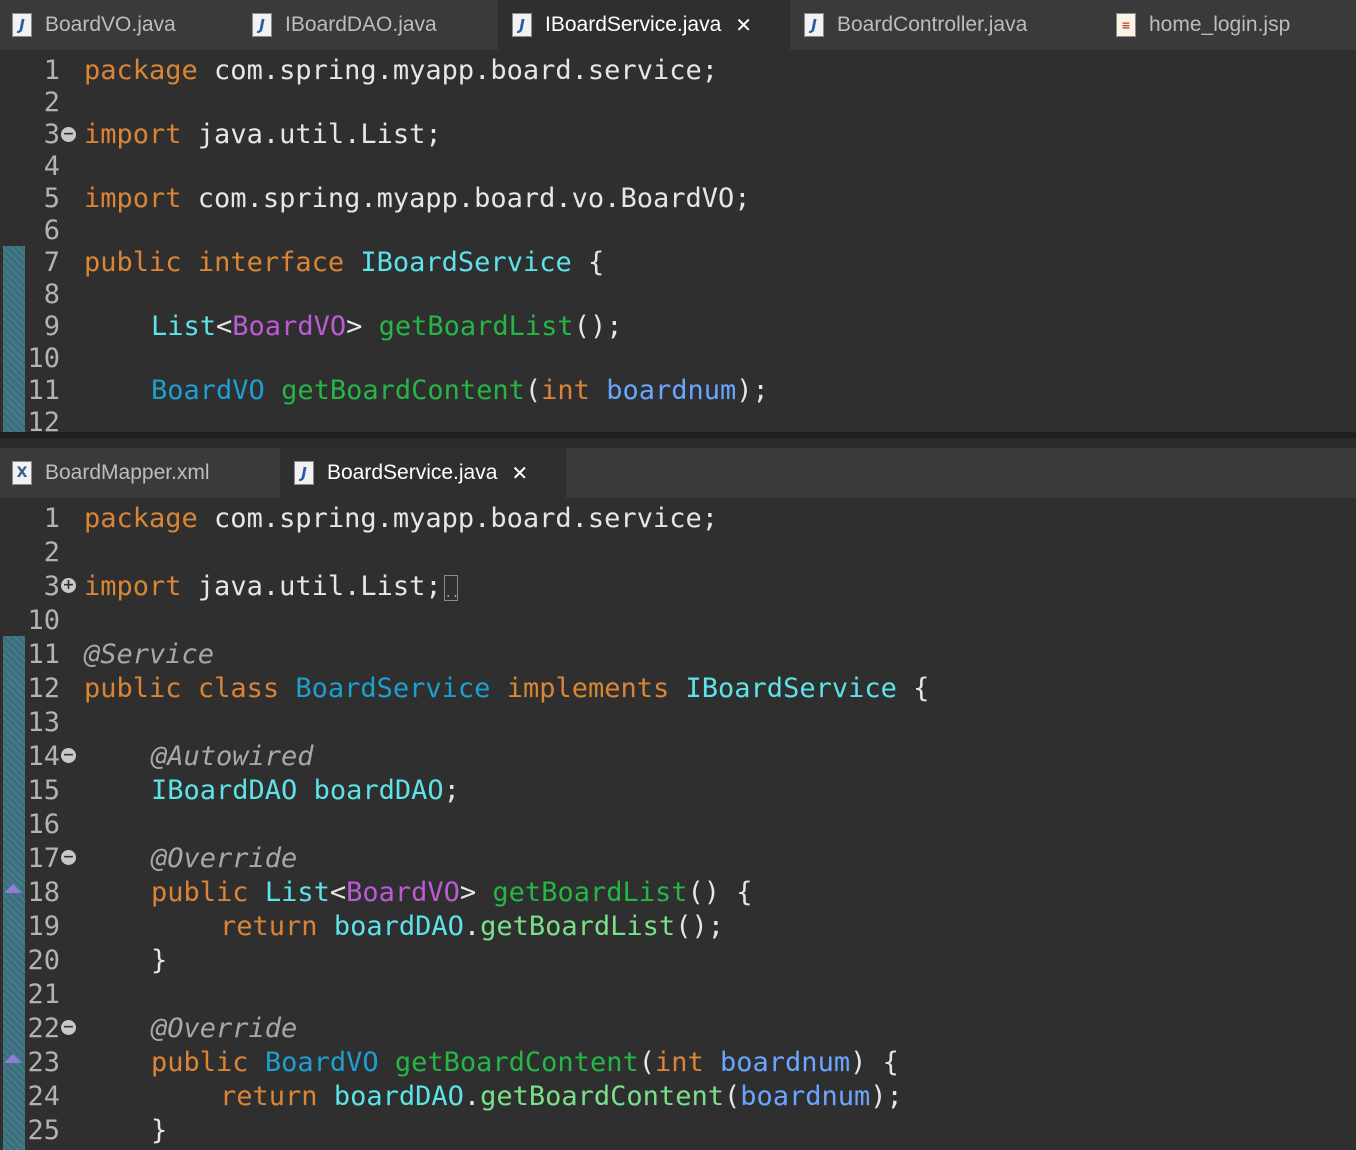 The height and width of the screenshot is (1150, 1356). I want to click on code-line: IBoardDAO boardDAO;, so click(305, 790).